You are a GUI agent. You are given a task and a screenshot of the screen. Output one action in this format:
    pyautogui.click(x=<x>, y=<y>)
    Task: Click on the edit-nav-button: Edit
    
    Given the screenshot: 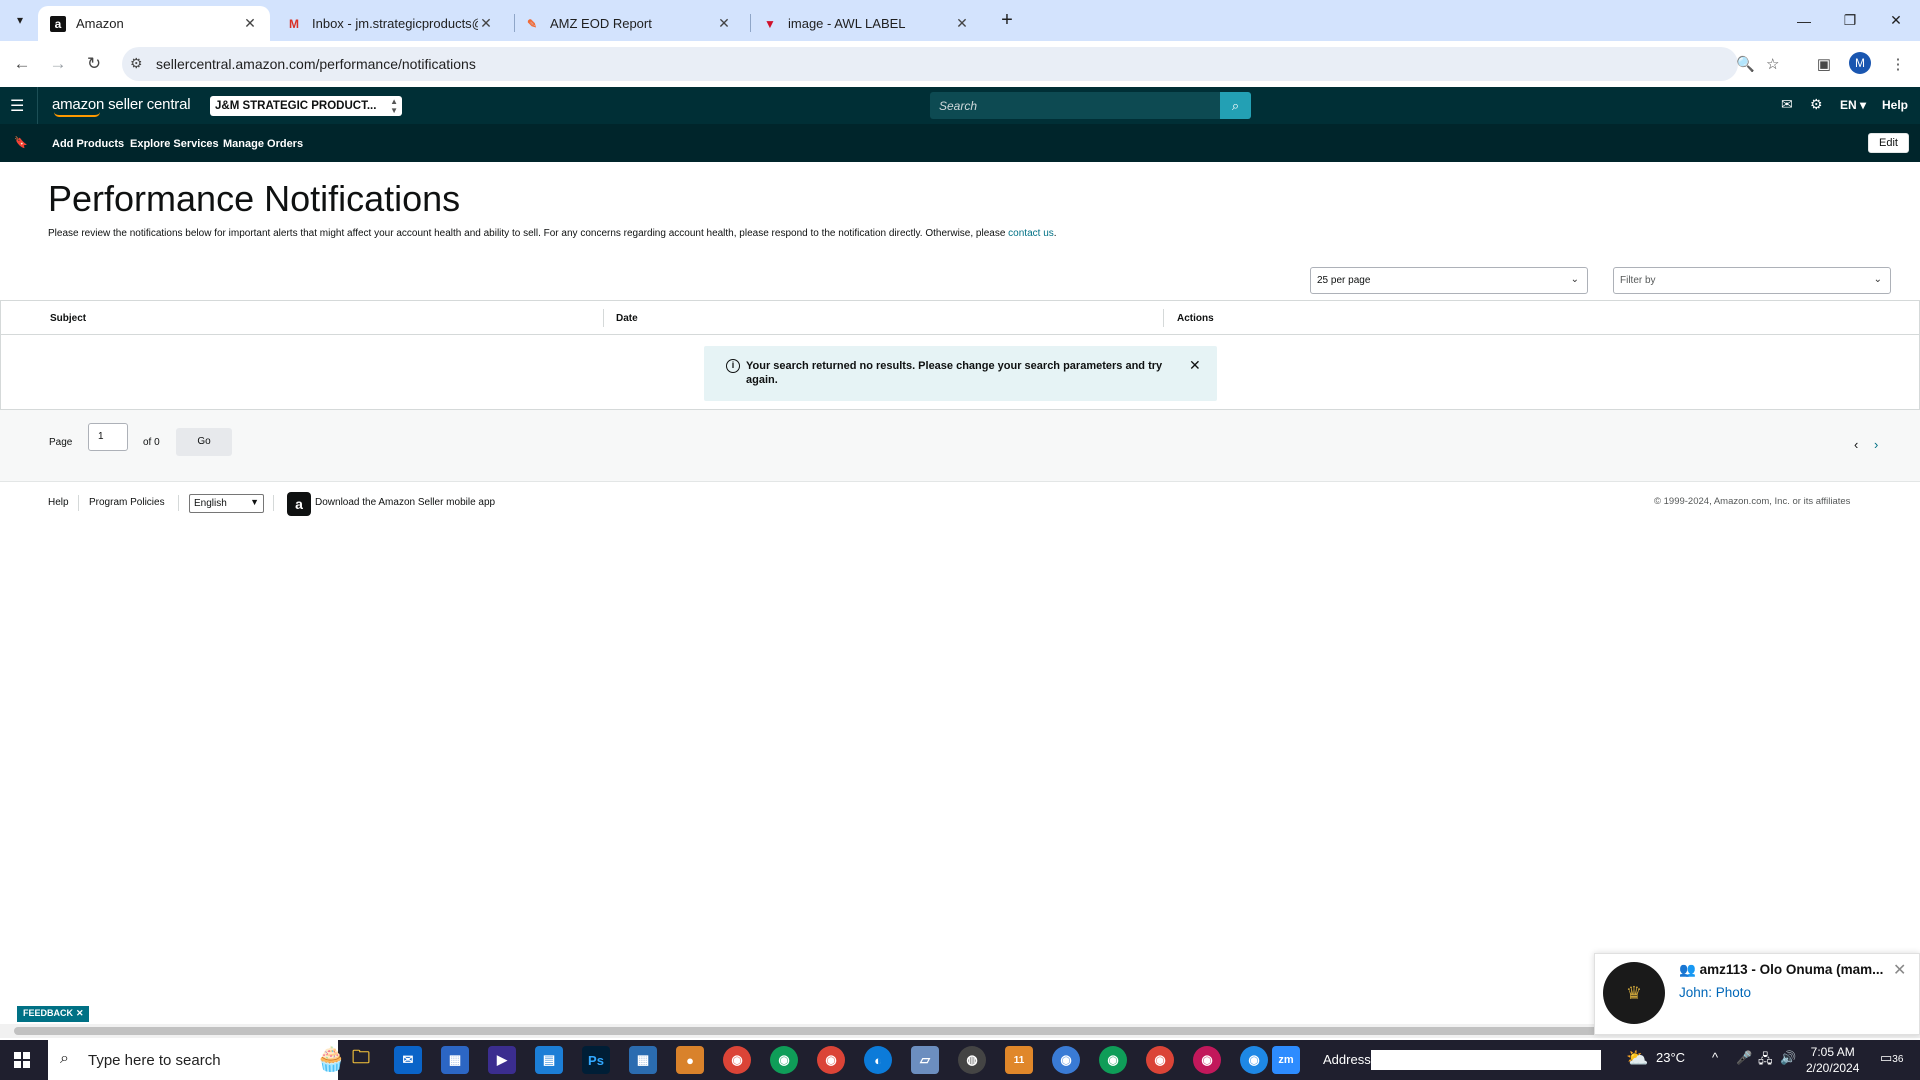 What is the action you would take?
    pyautogui.click(x=1888, y=143)
    